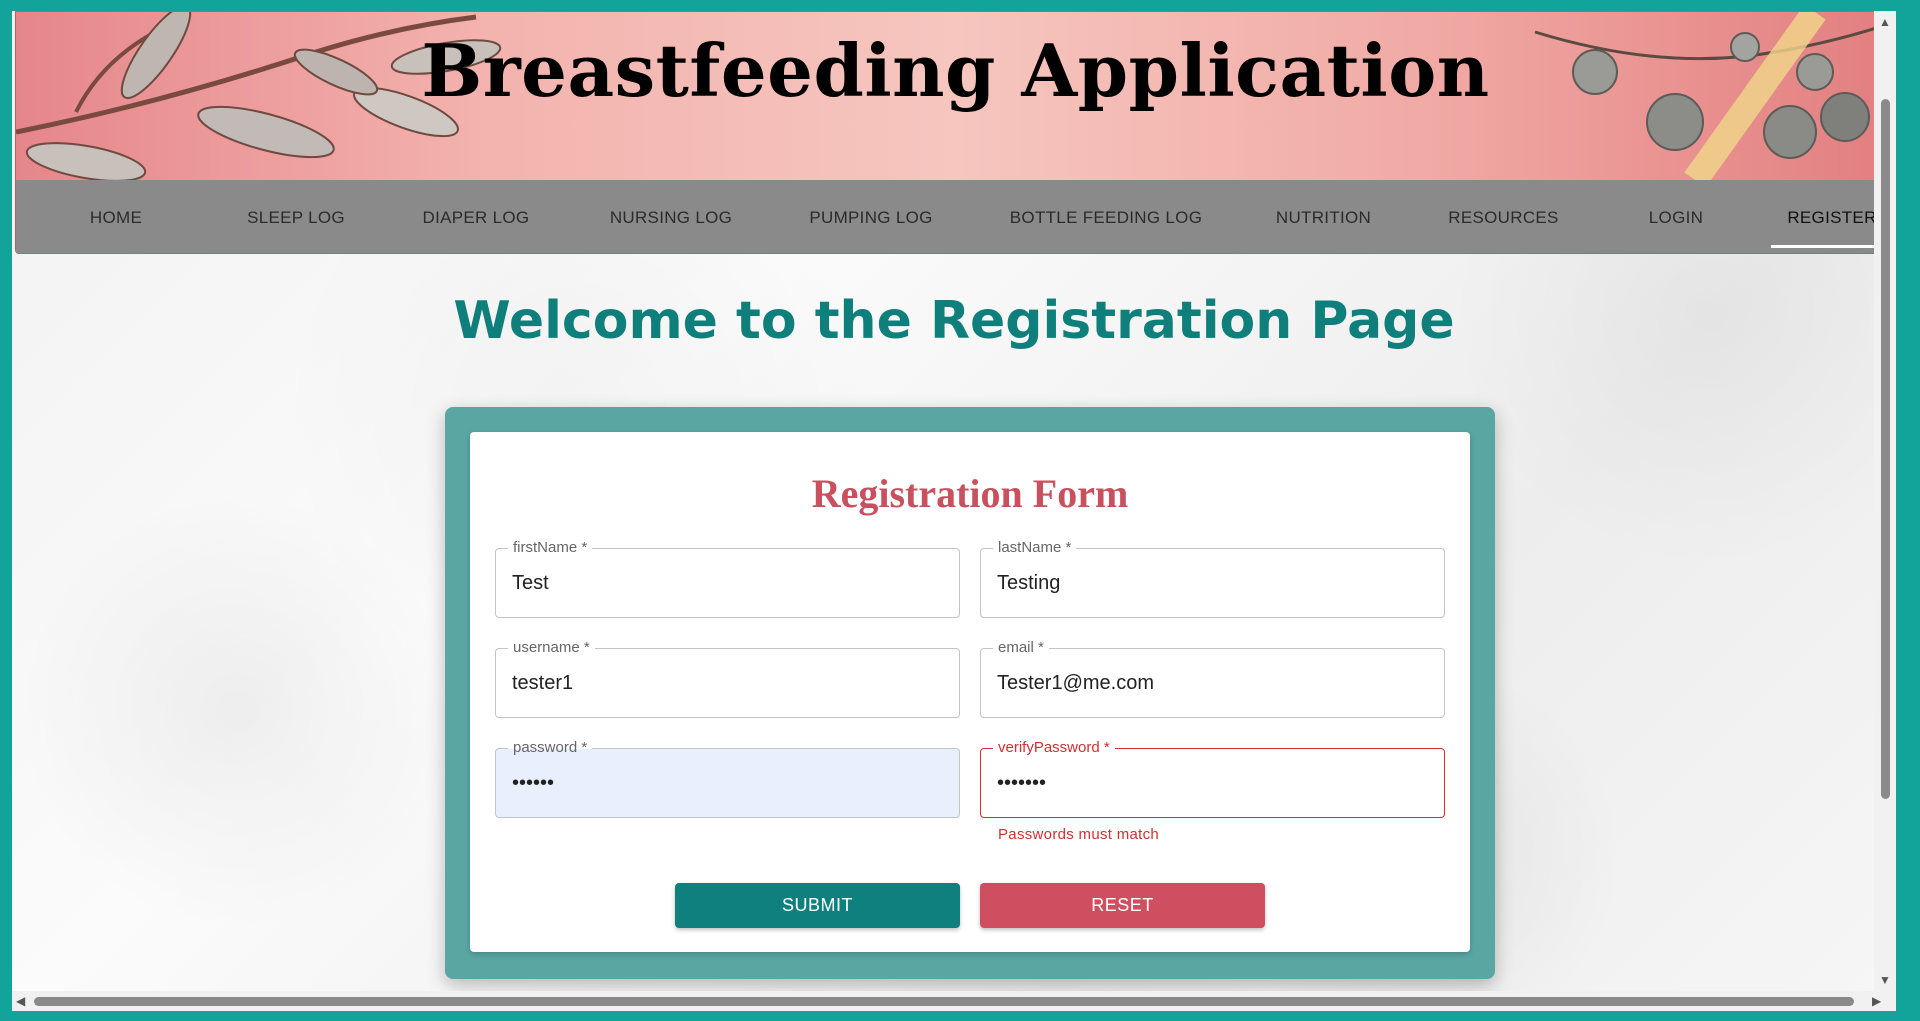 Image resolution: width=1920 pixels, height=1021 pixels. What do you see at coordinates (20, 1001) in the screenshot?
I see `scroll-left-arrow-icon: ◀` at bounding box center [20, 1001].